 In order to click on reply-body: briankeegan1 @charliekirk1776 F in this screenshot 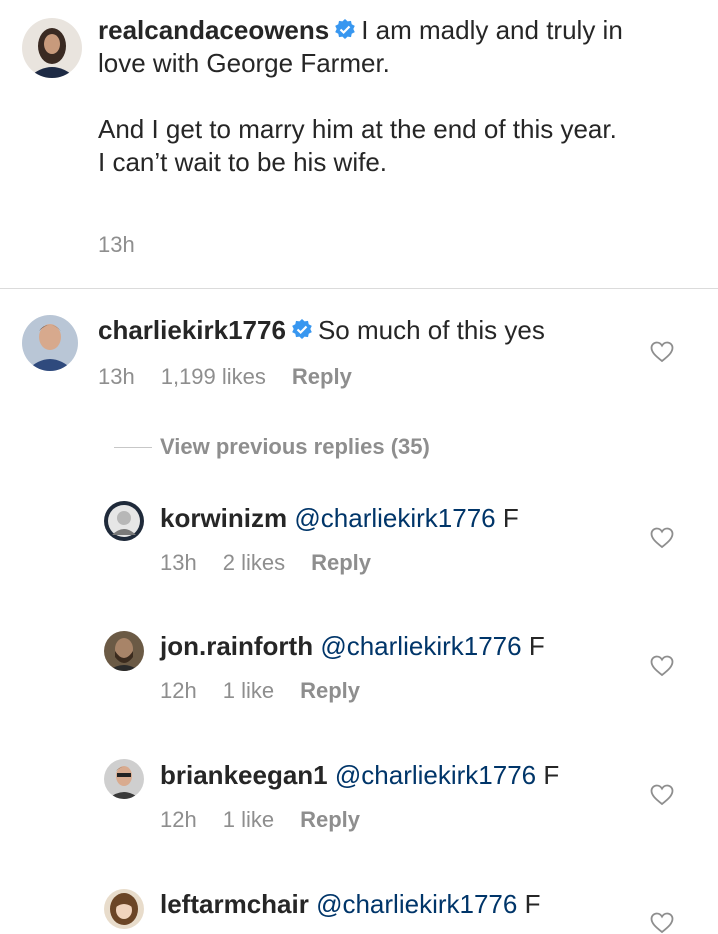, I will do `click(359, 775)`.